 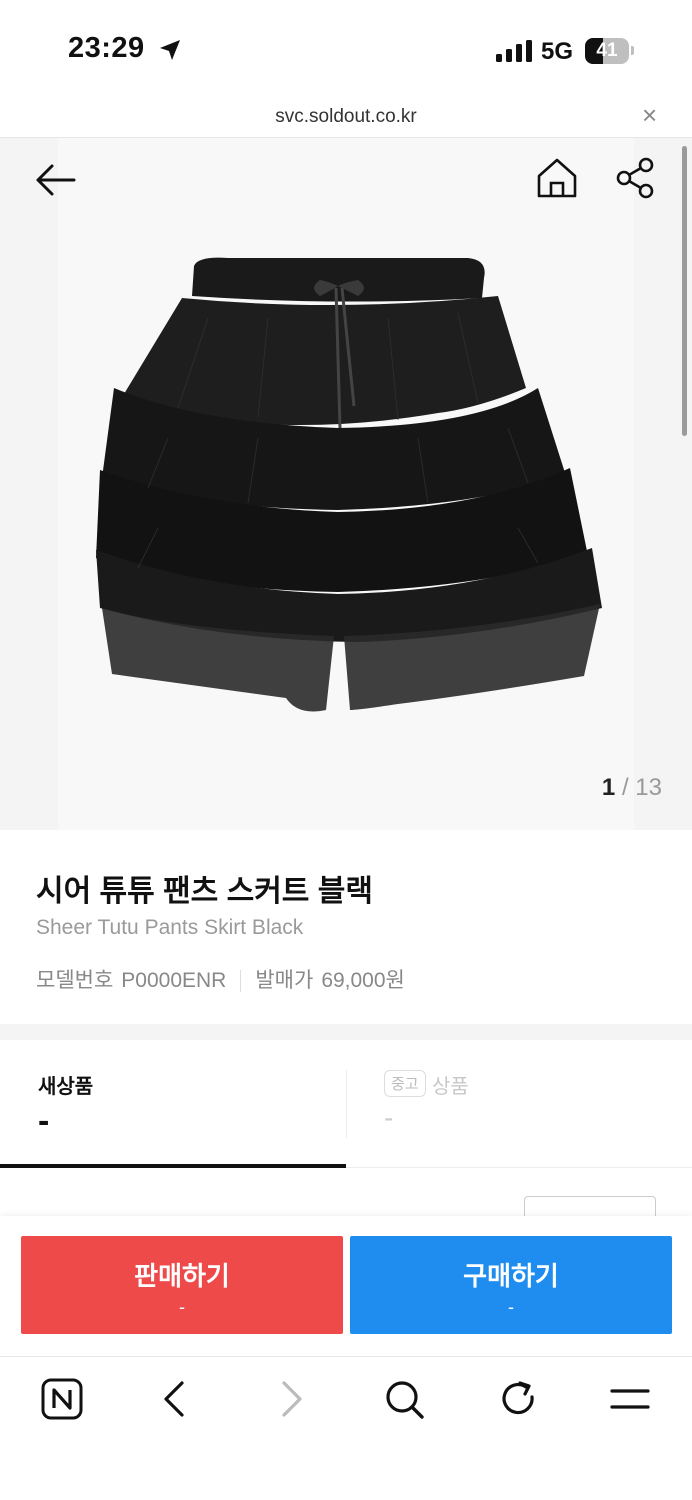 I want to click on buy-button: 구매하기 -, so click(x=511, y=1285).